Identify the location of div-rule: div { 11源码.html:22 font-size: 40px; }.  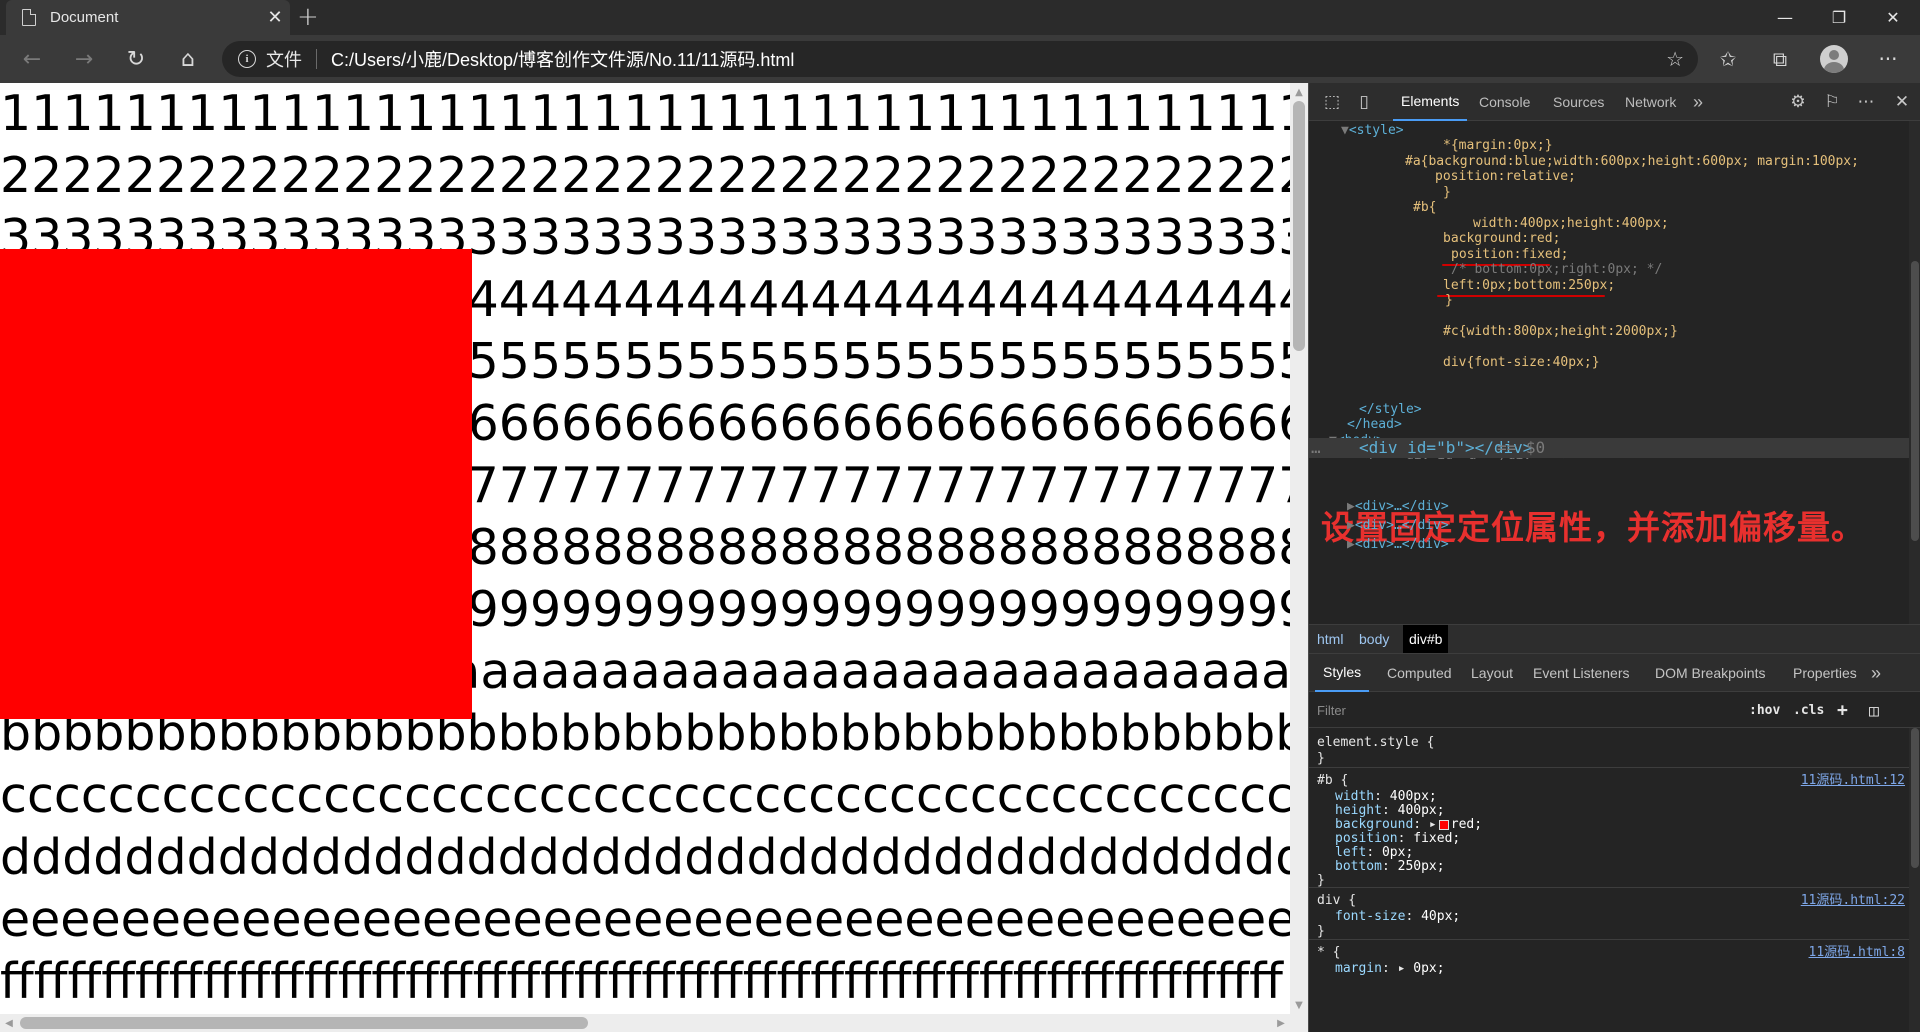
(1609, 914).